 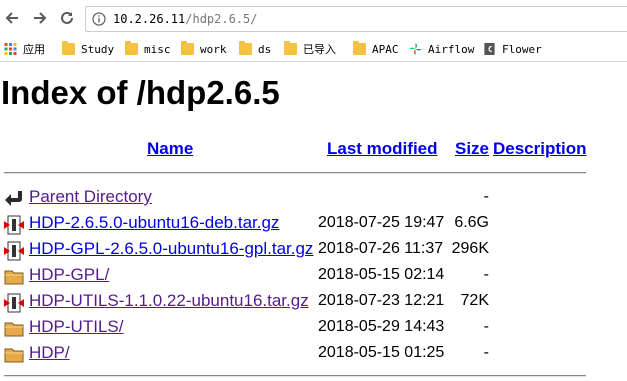 I want to click on address-bar: 10.2.26.11/hdp2.6.5/, so click(x=356, y=19).